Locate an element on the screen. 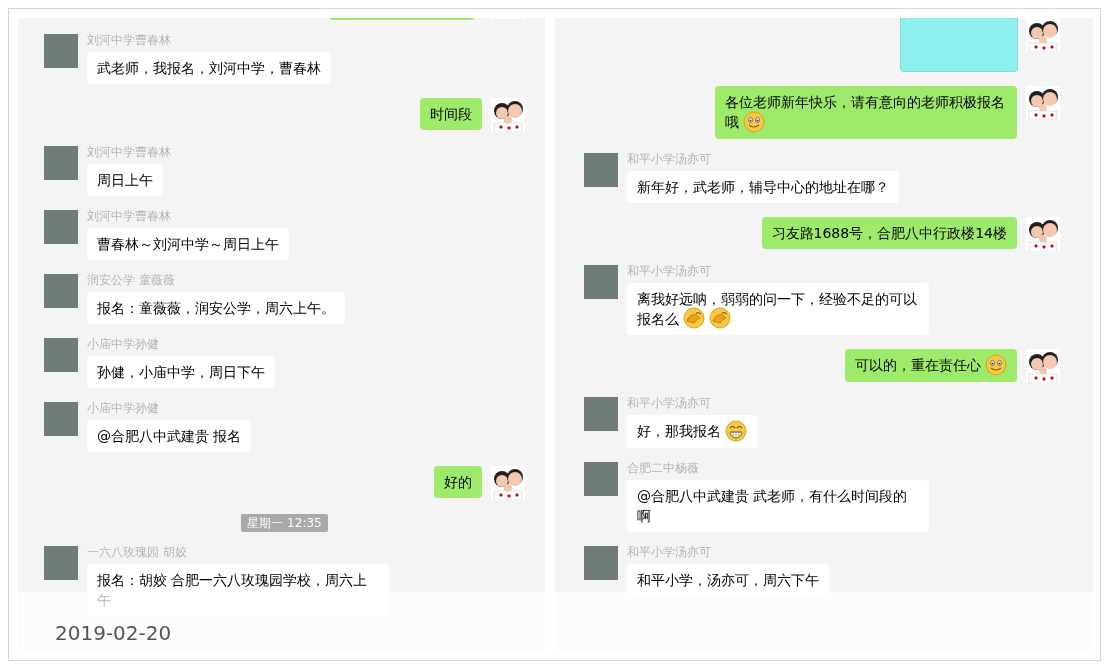 The width and height of the screenshot is (1109, 669). chat-bubble: 周日上午 is located at coordinates (125, 180).